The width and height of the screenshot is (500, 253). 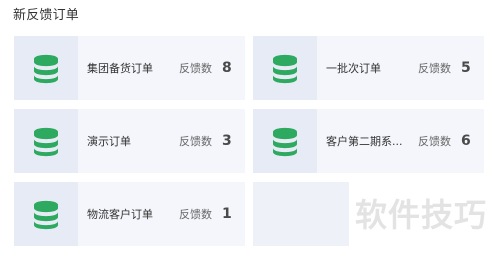 What do you see at coordinates (227, 214) in the screenshot?
I see `feedback-count: 1` at bounding box center [227, 214].